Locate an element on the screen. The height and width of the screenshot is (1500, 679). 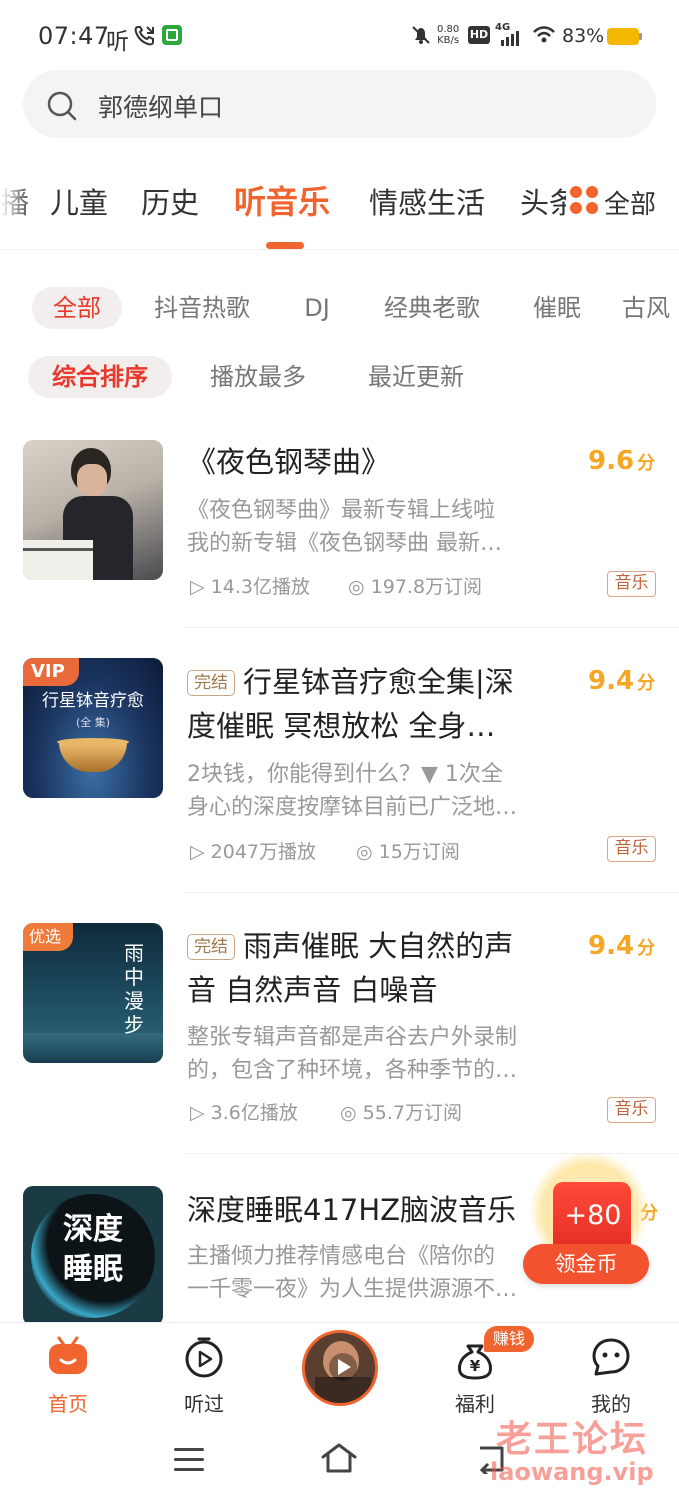
grid-dots-icon is located at coordinates (584, 200).